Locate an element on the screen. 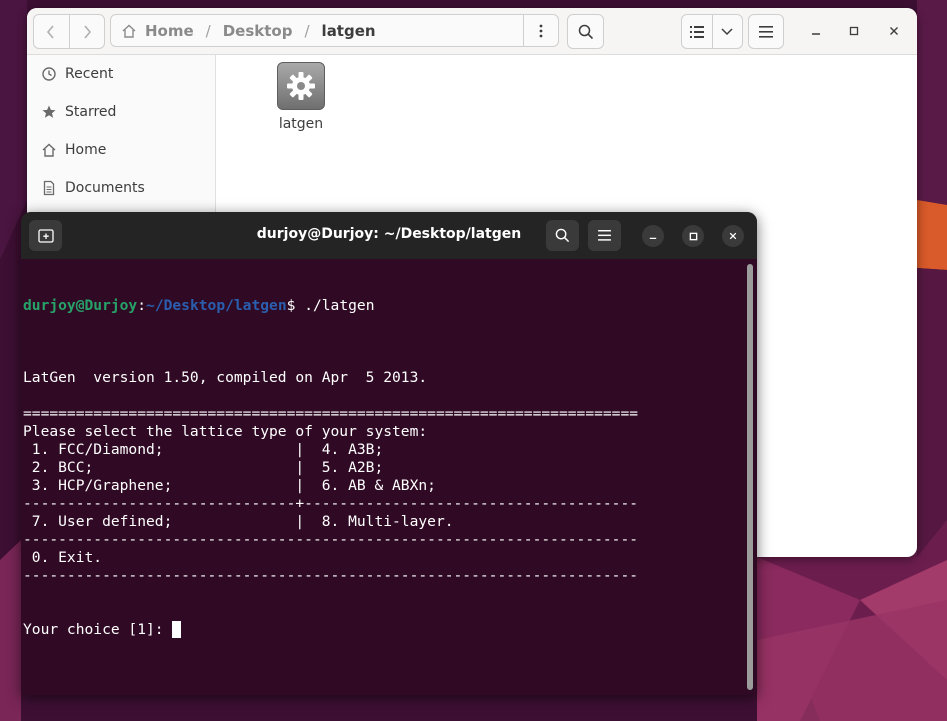  back-button is located at coordinates (51, 31).